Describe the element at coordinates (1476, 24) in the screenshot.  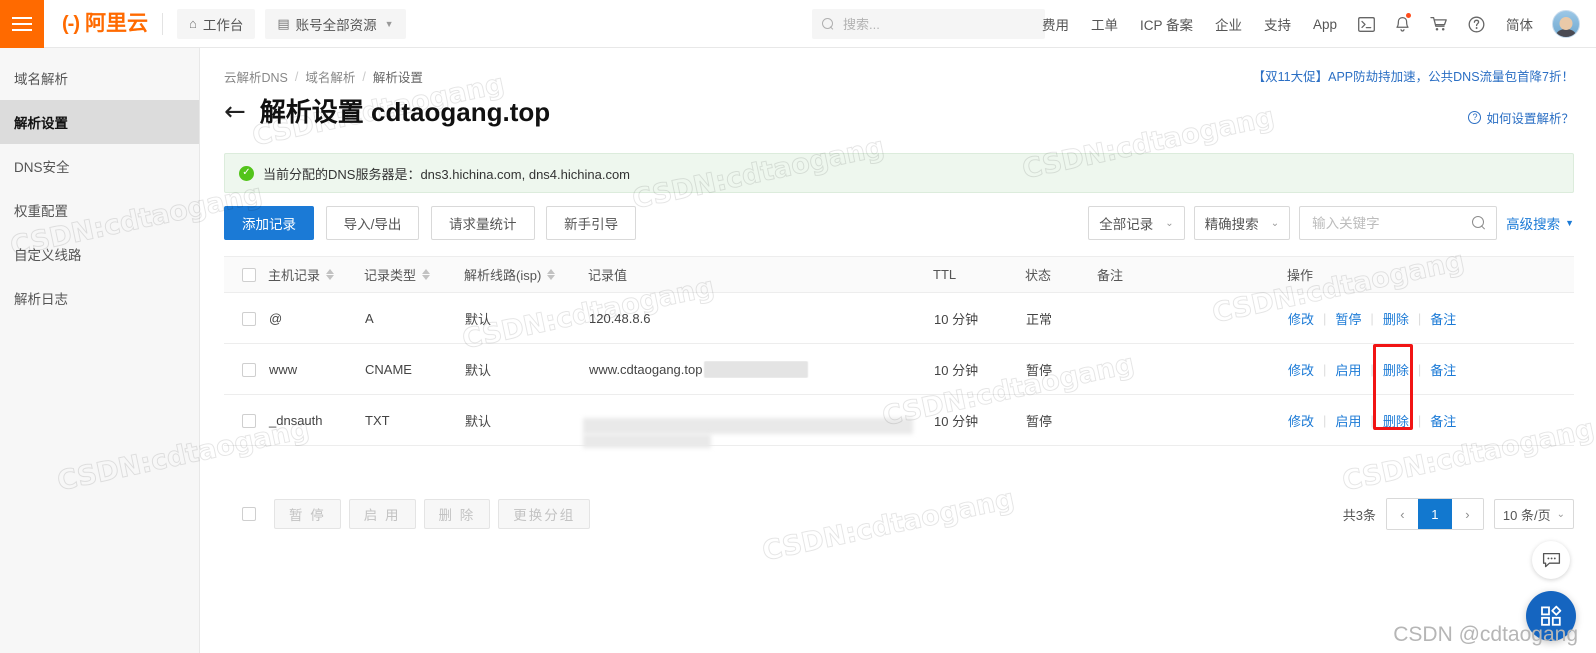
I see `help-icon` at that location.